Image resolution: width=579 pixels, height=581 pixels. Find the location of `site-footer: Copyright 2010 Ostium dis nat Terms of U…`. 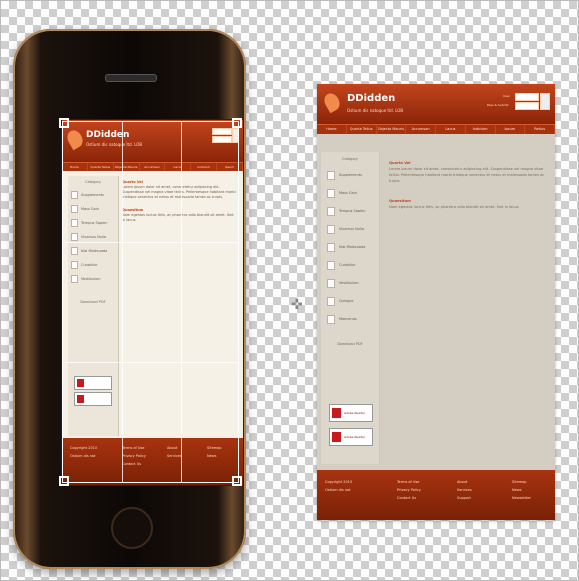

site-footer: Copyright 2010 Ostium dis nat Terms of U… is located at coordinates (436, 495).